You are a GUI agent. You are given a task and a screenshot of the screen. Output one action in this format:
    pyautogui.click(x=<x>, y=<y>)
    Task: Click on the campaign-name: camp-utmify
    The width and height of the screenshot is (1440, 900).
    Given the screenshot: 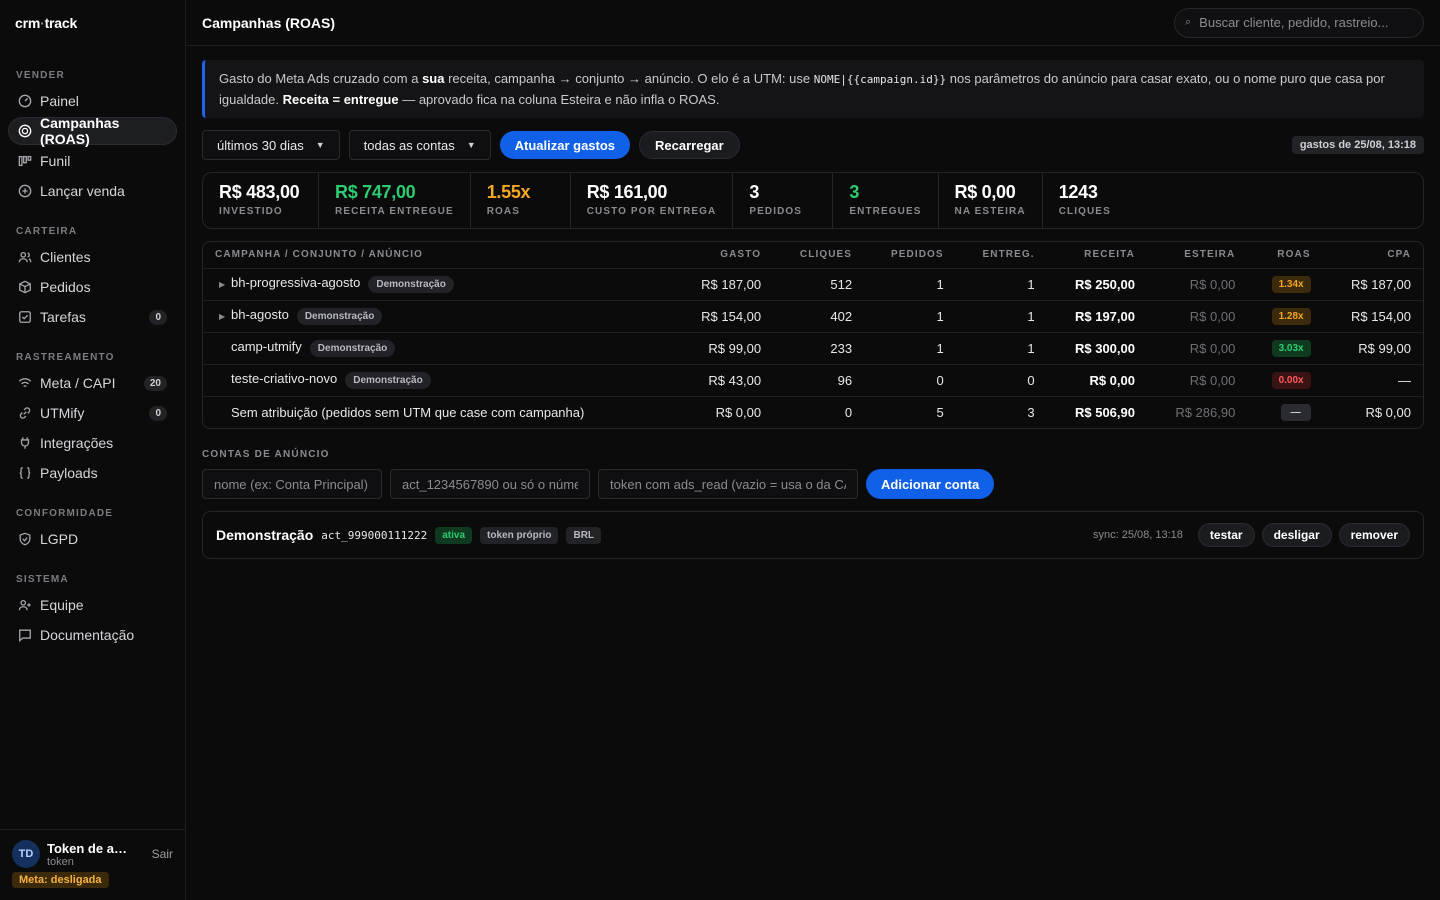 What is the action you would take?
    pyautogui.click(x=266, y=346)
    